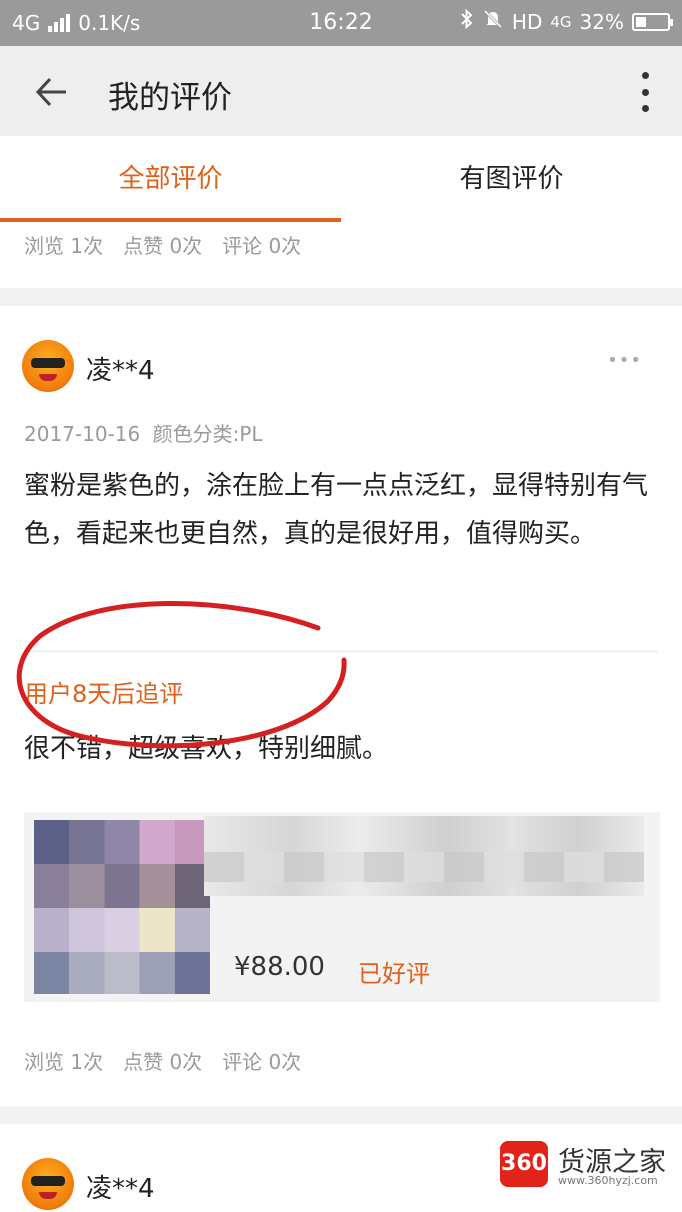 The image size is (682, 1212). I want to click on watermark: 360 货源之家 www.360hyzj.com, so click(590, 1166).